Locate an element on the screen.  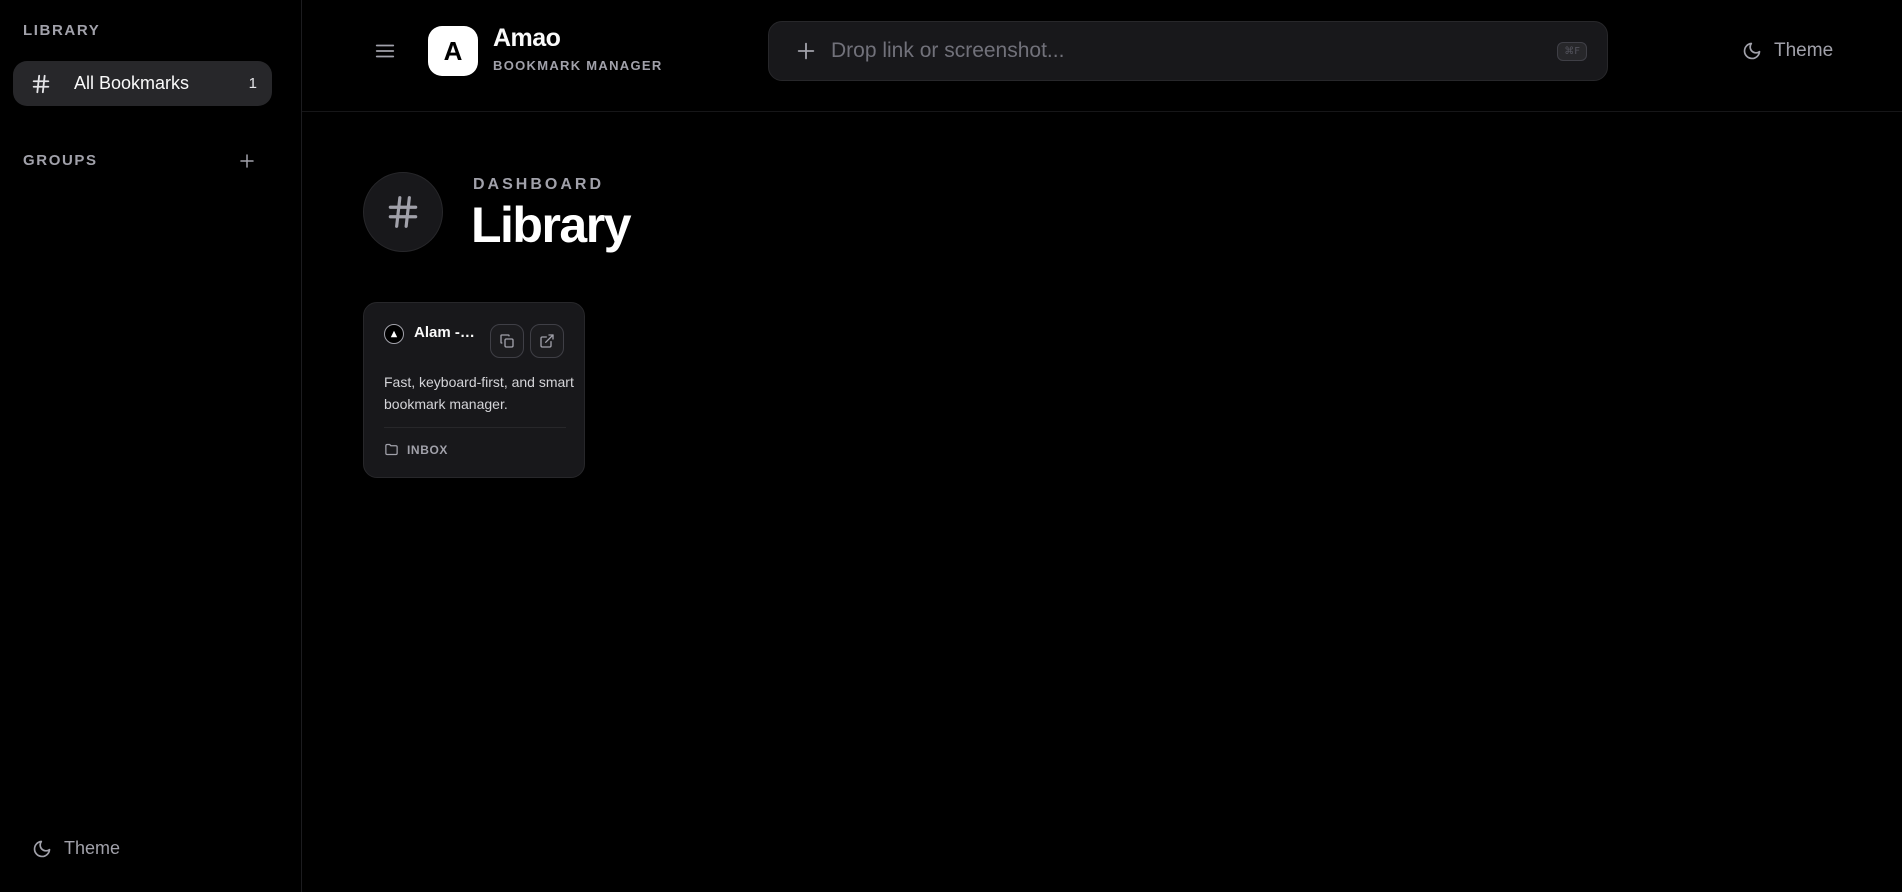
external-link-icon is located at coordinates (547, 341).